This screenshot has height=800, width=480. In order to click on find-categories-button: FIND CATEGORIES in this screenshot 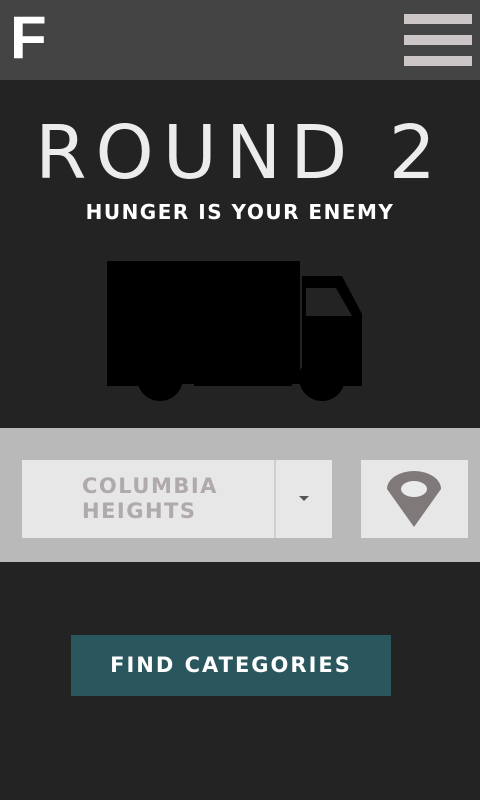, I will do `click(231, 665)`.